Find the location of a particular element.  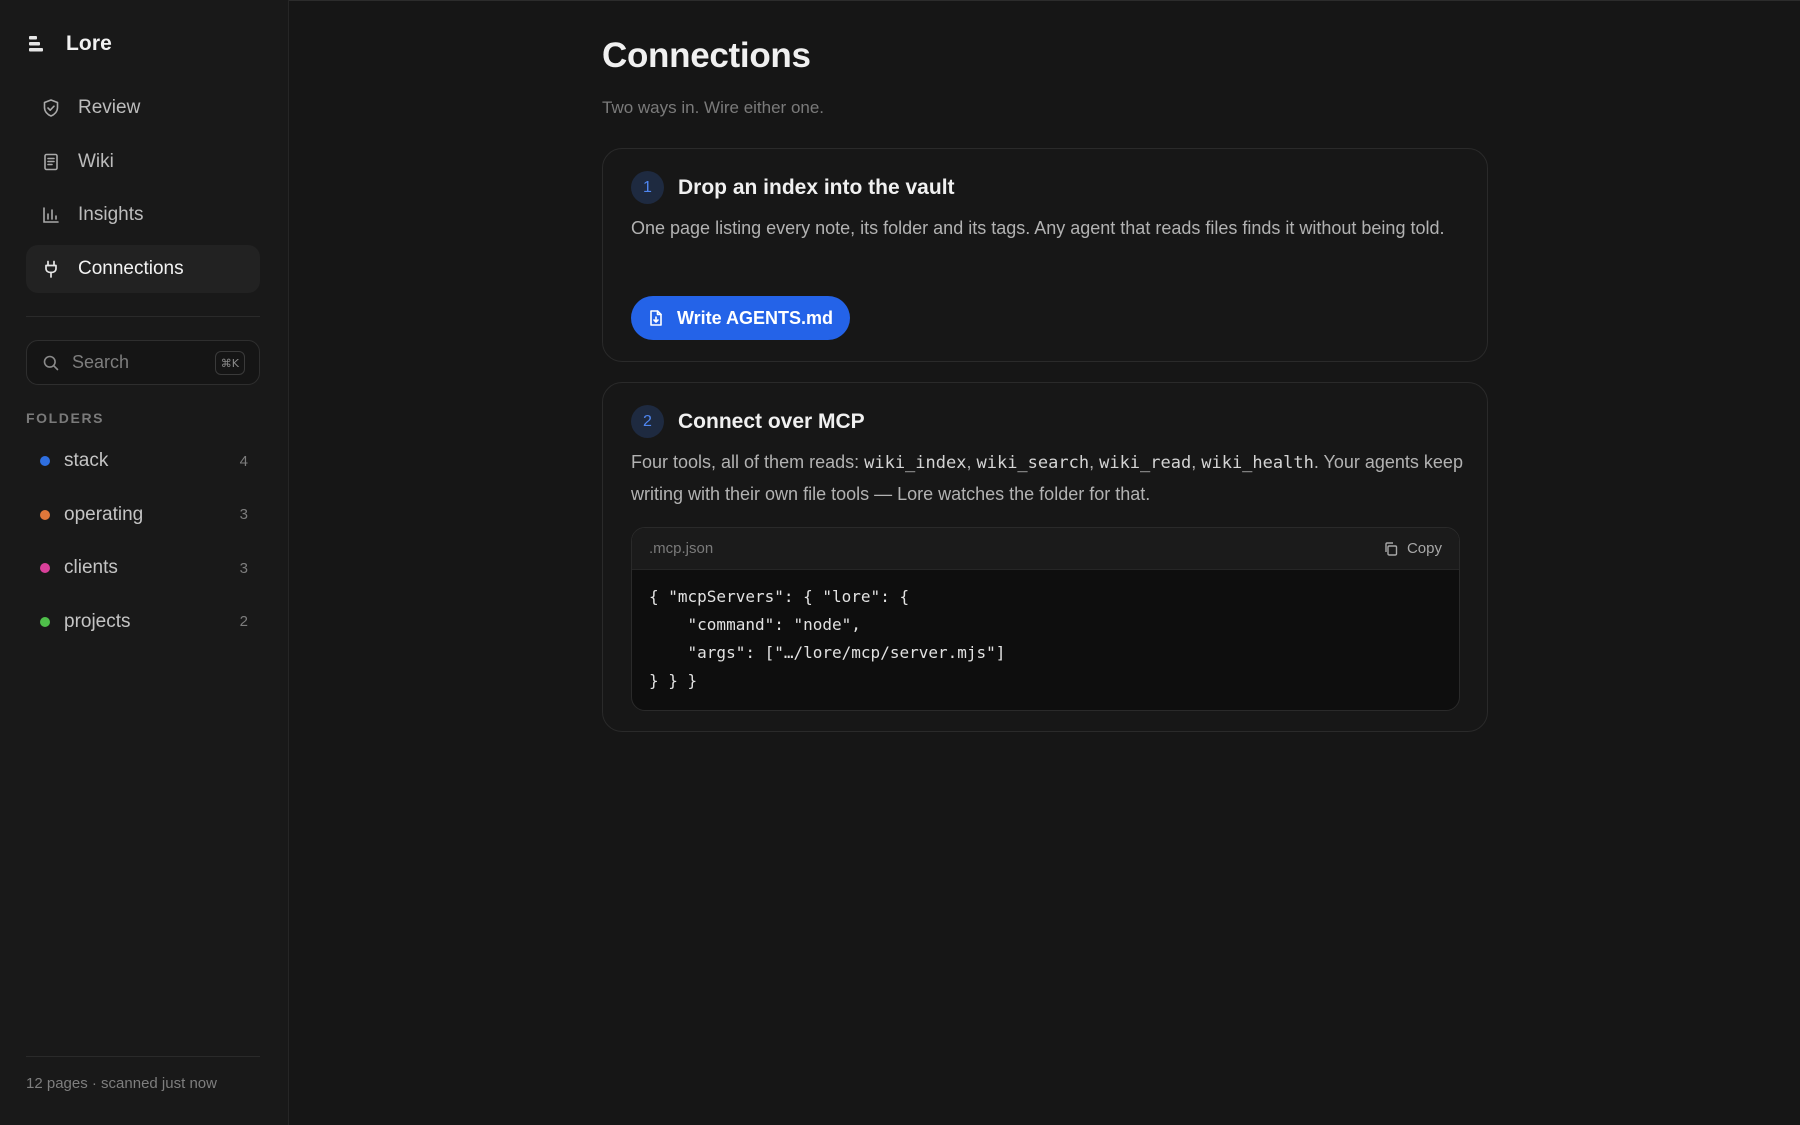

plug-icon is located at coordinates (51, 269).